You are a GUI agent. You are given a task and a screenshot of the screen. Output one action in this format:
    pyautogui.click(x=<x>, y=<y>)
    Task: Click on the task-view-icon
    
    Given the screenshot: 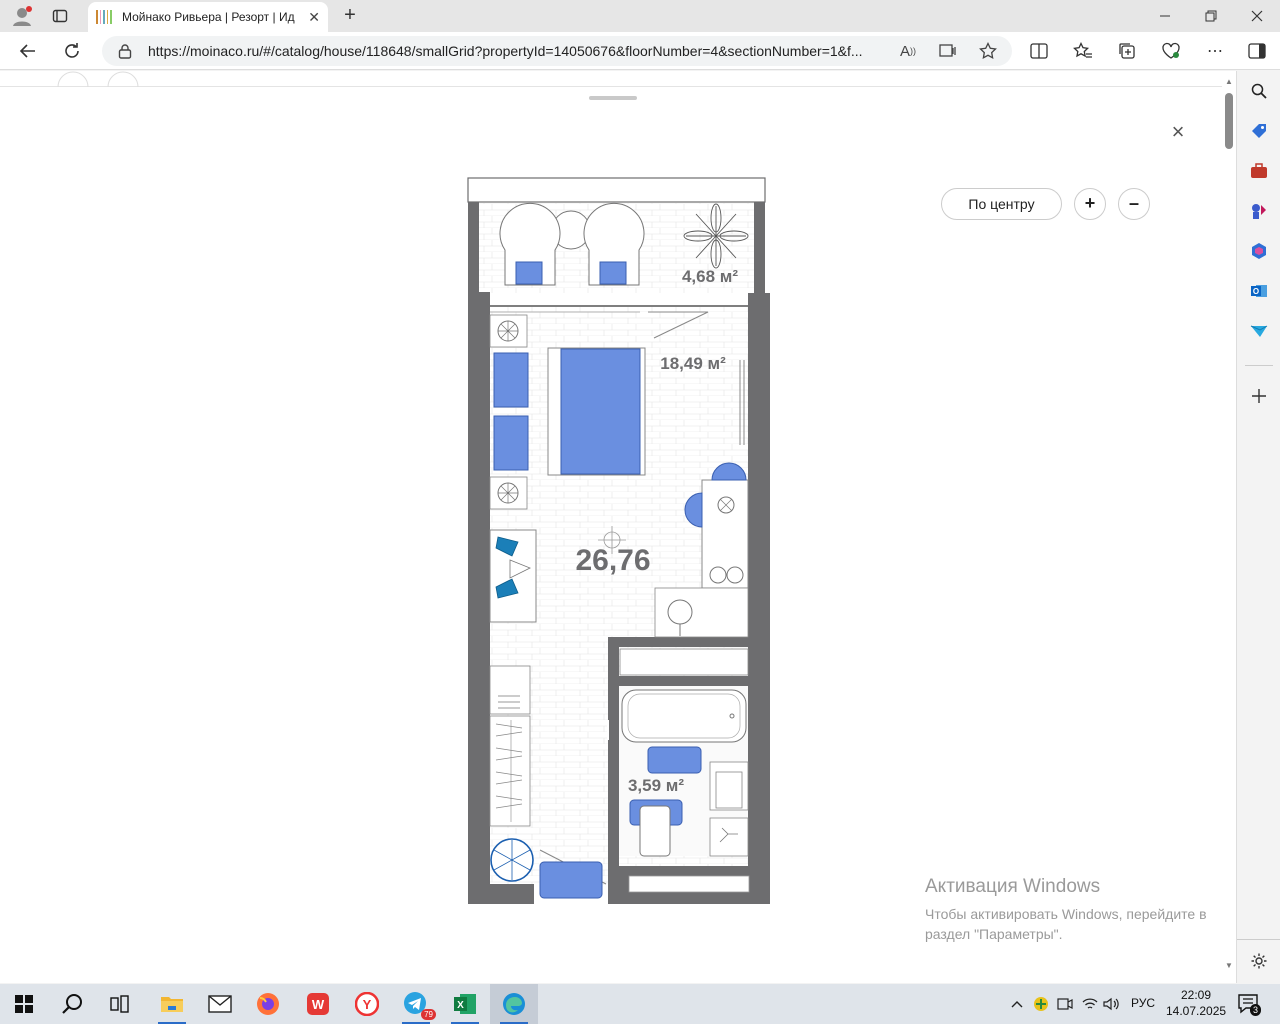 What is the action you would take?
    pyautogui.click(x=120, y=1004)
    